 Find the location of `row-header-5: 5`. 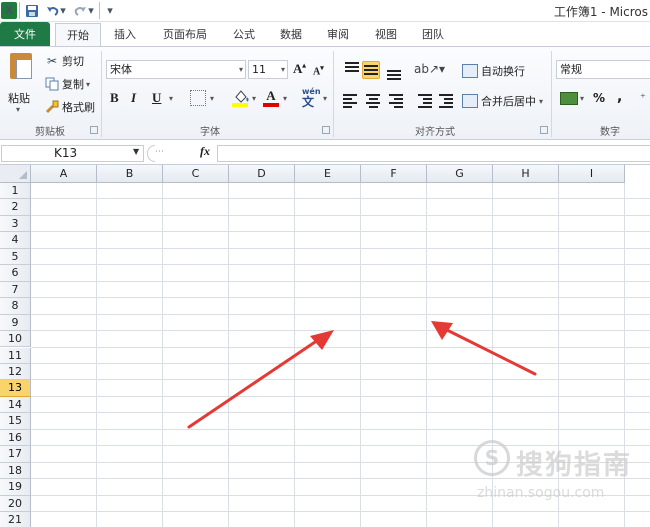

row-header-5: 5 is located at coordinates (15, 257).